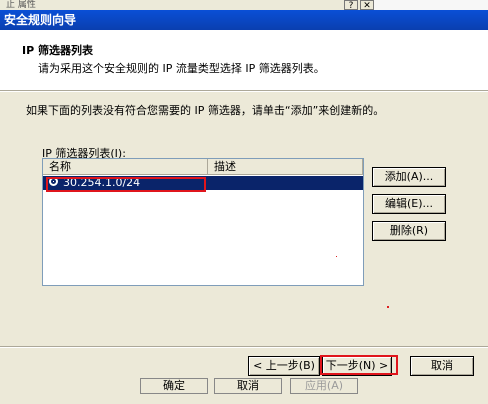 This screenshot has width=488, height=404. I want to click on header-subtitle: 请为采用这个安全规则的 IP 流量类型选择 IP 筛选器列表。, so click(181, 68).